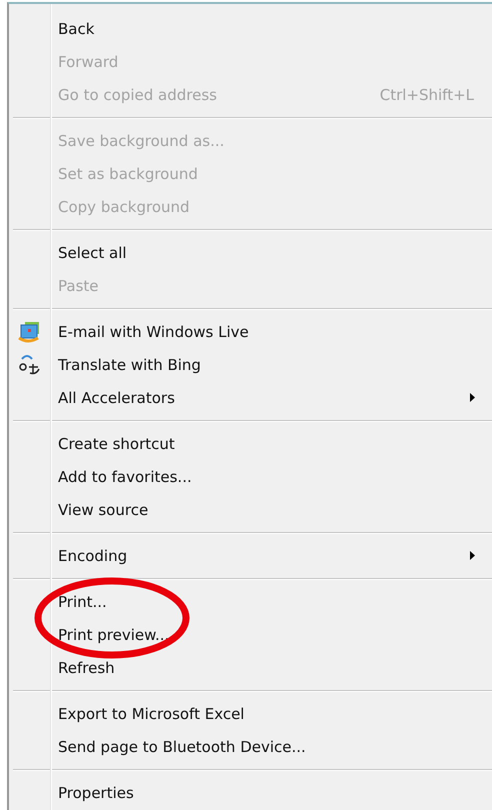 Image resolution: width=492 pixels, height=810 pixels. What do you see at coordinates (250, 443) in the screenshot?
I see `menu-item: Create shortcut` at bounding box center [250, 443].